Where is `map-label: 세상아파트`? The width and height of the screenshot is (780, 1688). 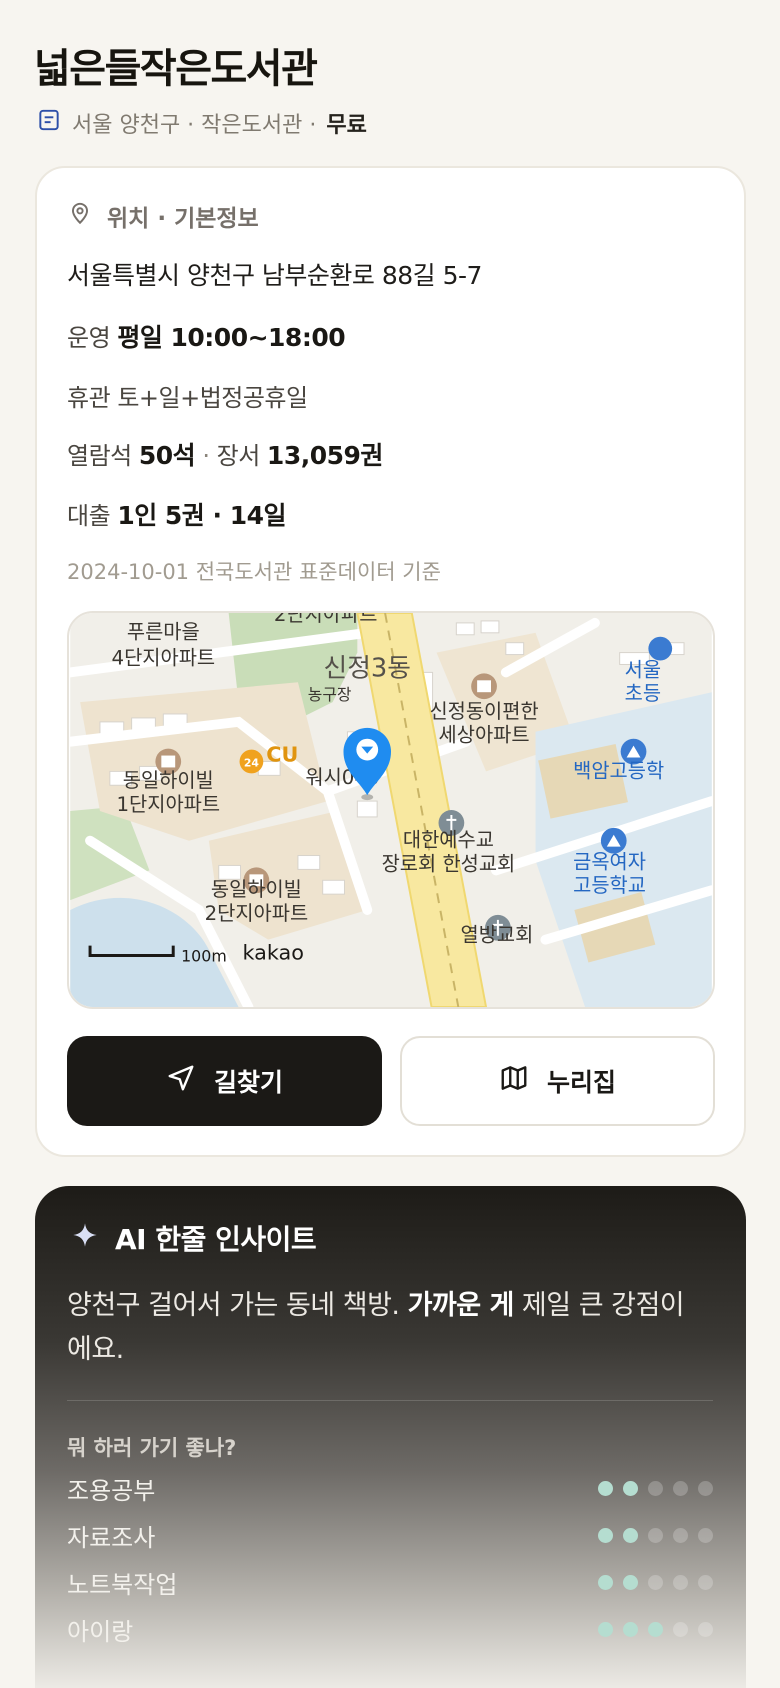
map-label: 세상아파트 is located at coordinates (484, 735).